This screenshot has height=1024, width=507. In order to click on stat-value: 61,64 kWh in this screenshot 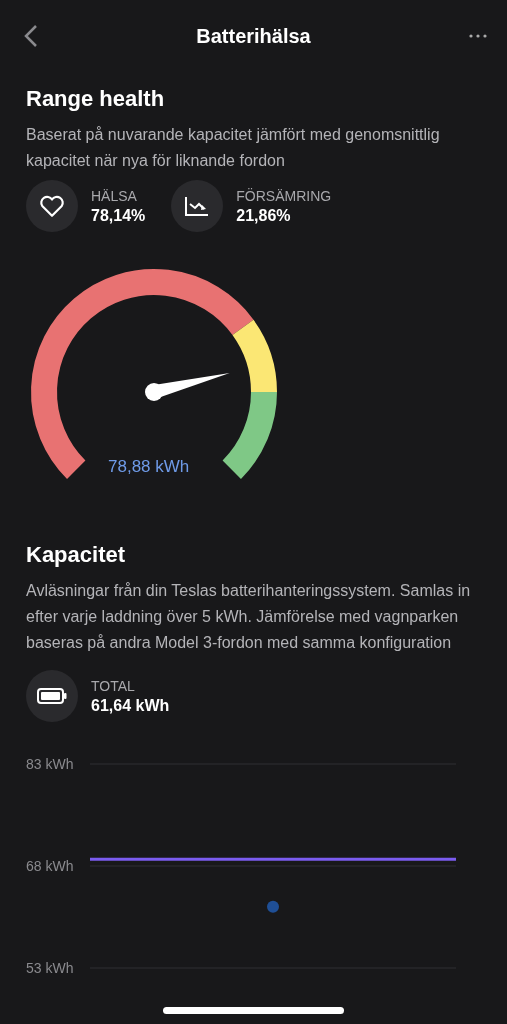, I will do `click(130, 705)`.